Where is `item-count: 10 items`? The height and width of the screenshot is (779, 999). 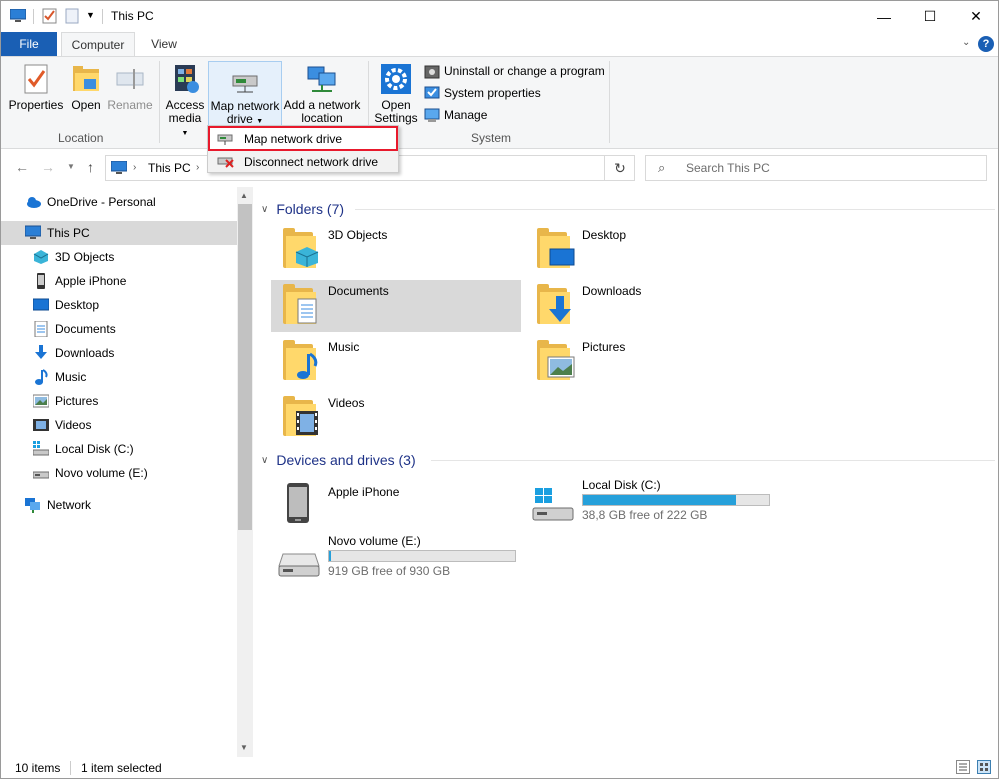
item-count: 10 items is located at coordinates (38, 768).